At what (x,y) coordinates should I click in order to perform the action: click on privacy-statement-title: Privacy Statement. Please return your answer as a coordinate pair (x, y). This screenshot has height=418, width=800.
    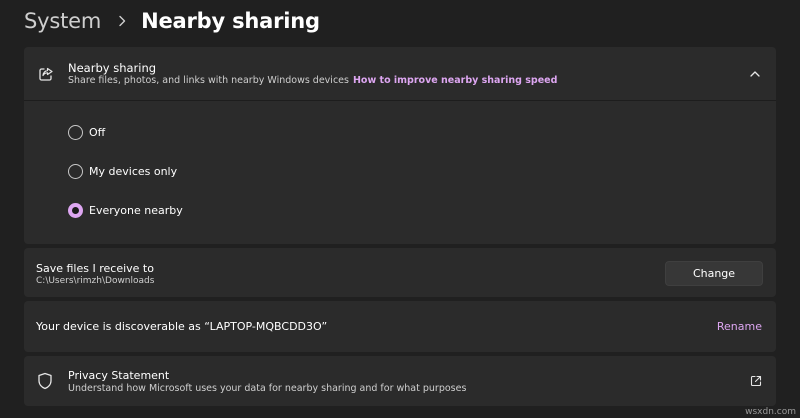
    Looking at the image, I should click on (119, 375).